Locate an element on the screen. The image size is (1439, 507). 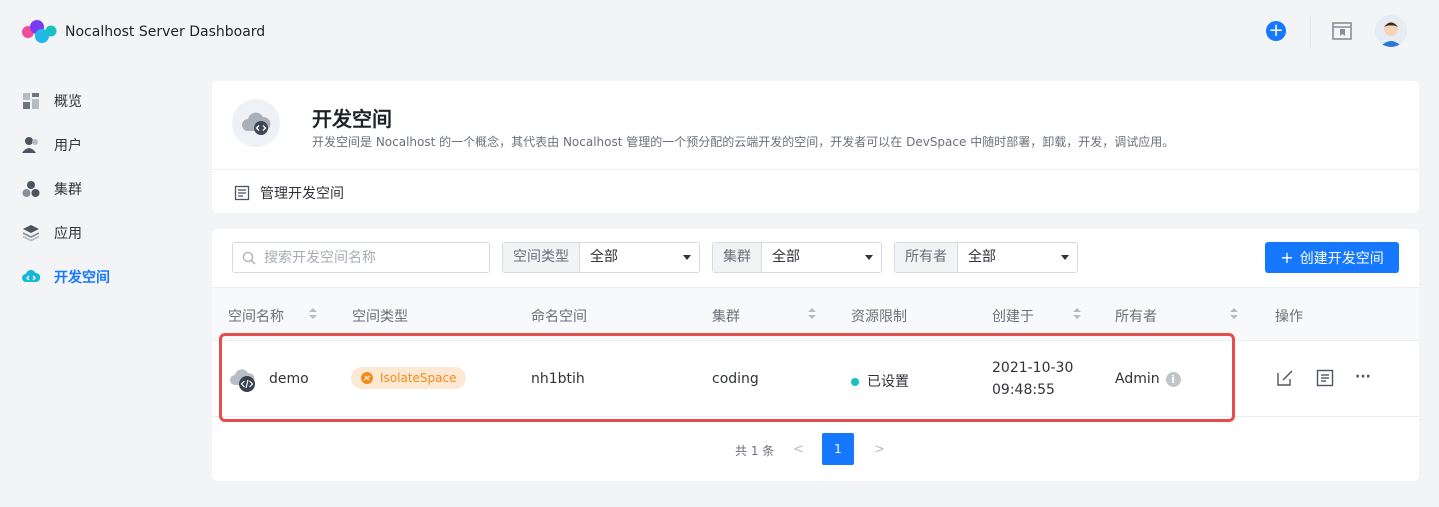
user-icon is located at coordinates (30, 145).